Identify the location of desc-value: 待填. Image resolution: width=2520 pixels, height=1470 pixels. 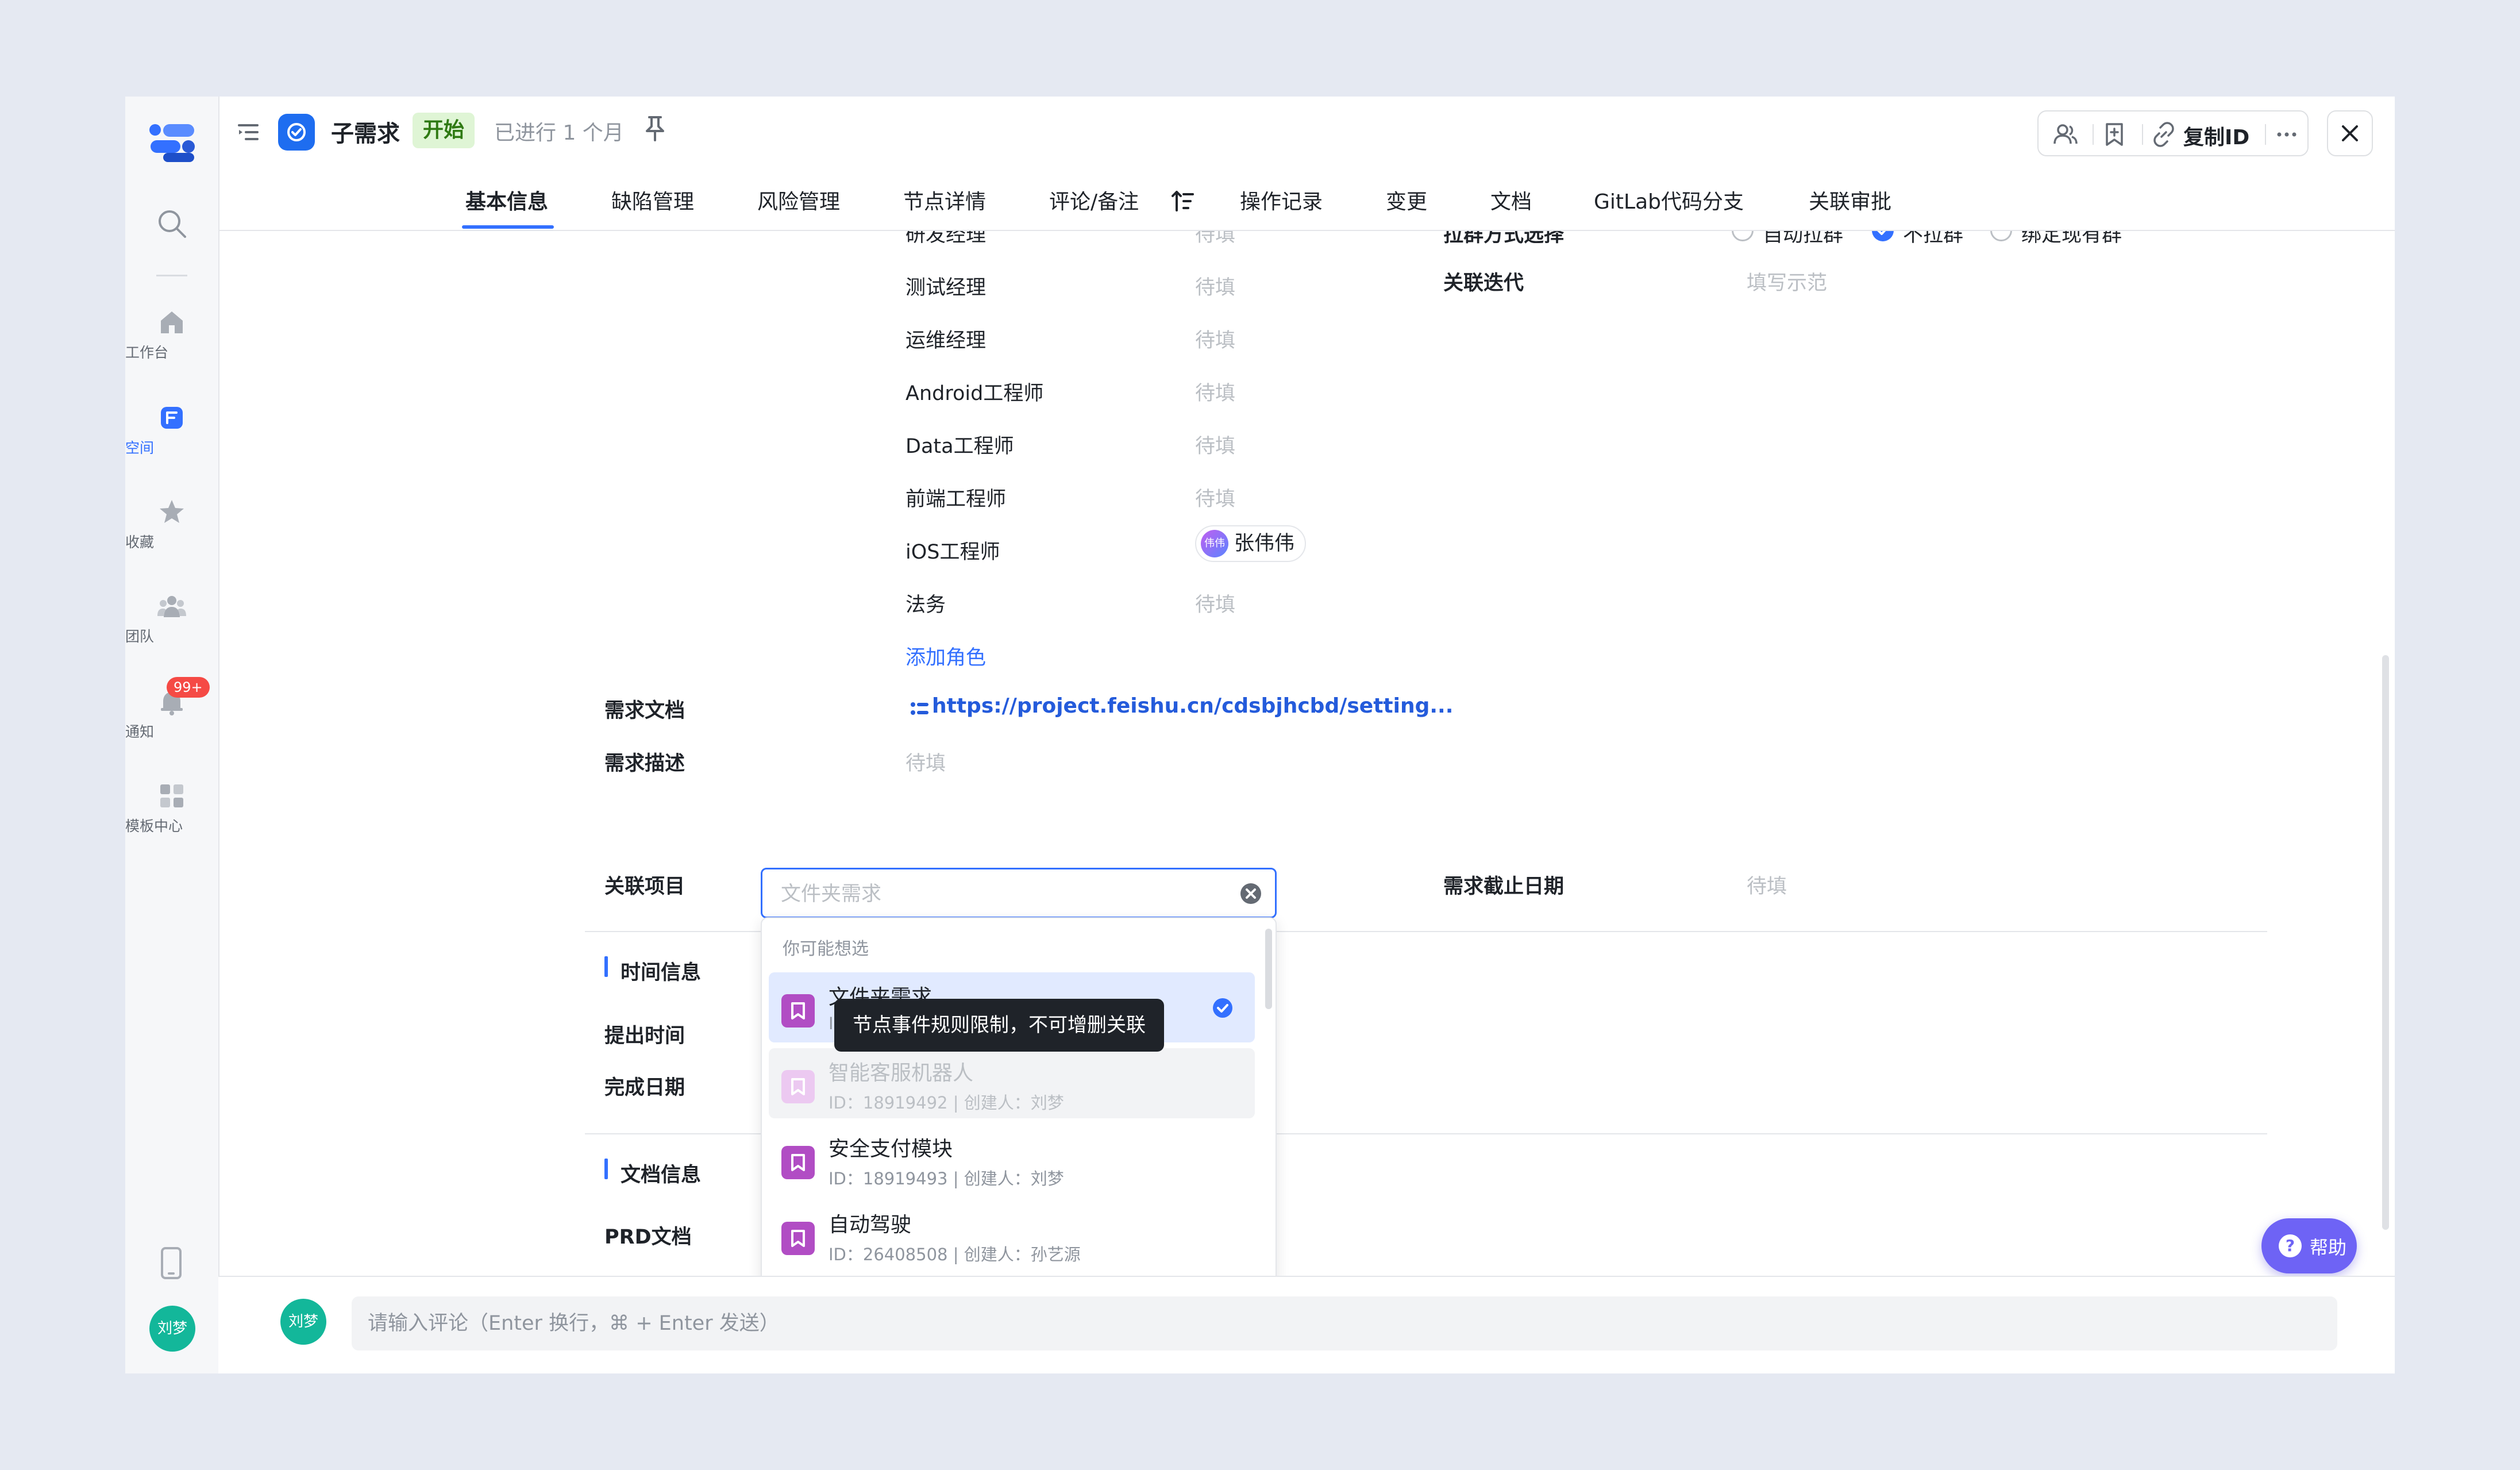
(926, 761).